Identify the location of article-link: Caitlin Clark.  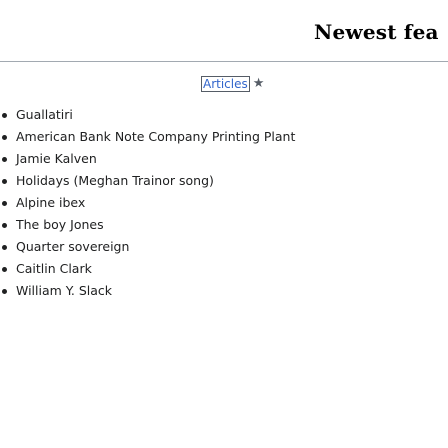
(54, 268).